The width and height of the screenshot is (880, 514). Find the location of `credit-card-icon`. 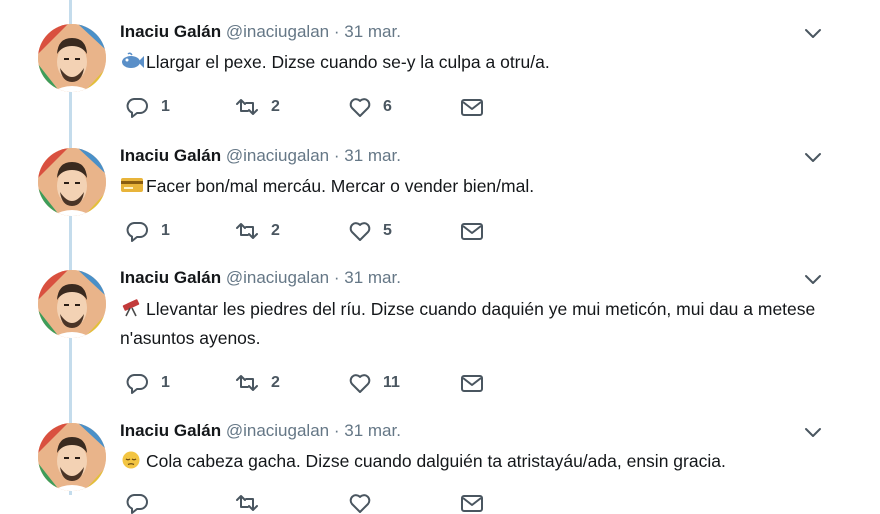

credit-card-icon is located at coordinates (132, 185).